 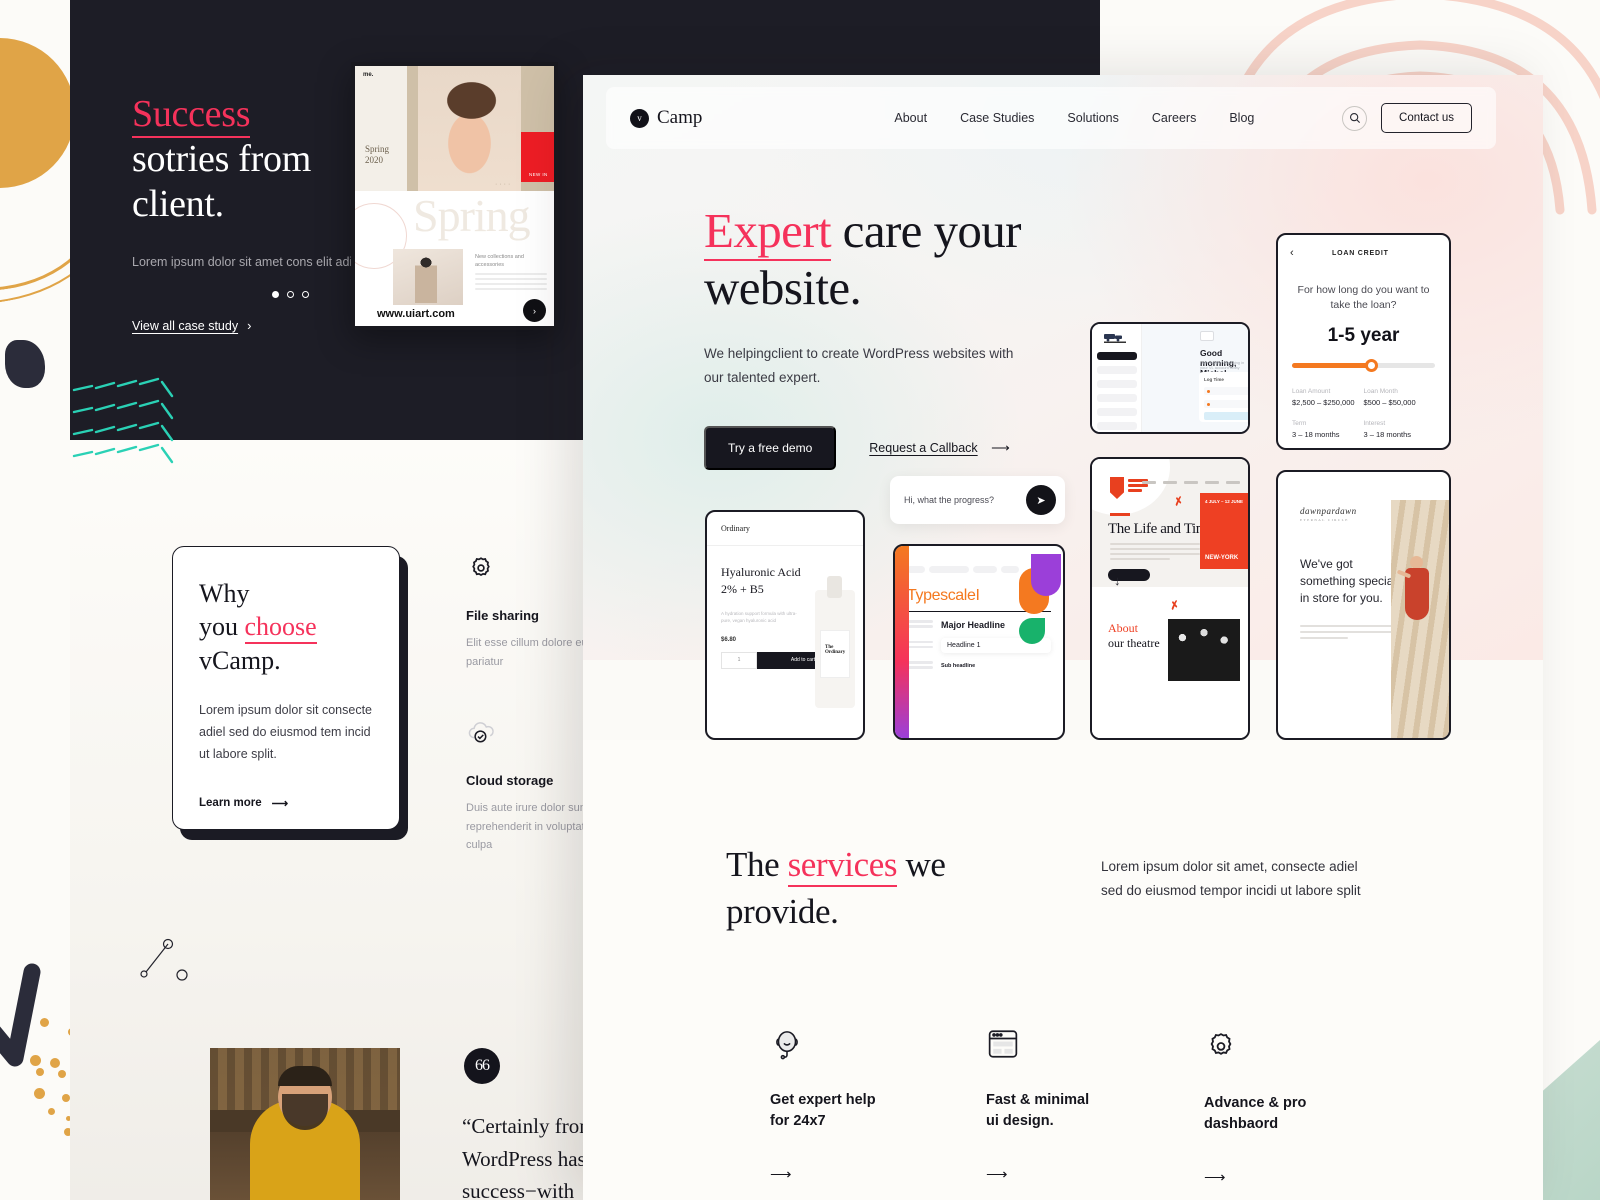 What do you see at coordinates (224, 593) in the screenshot?
I see `why-title-line1: Why` at bounding box center [224, 593].